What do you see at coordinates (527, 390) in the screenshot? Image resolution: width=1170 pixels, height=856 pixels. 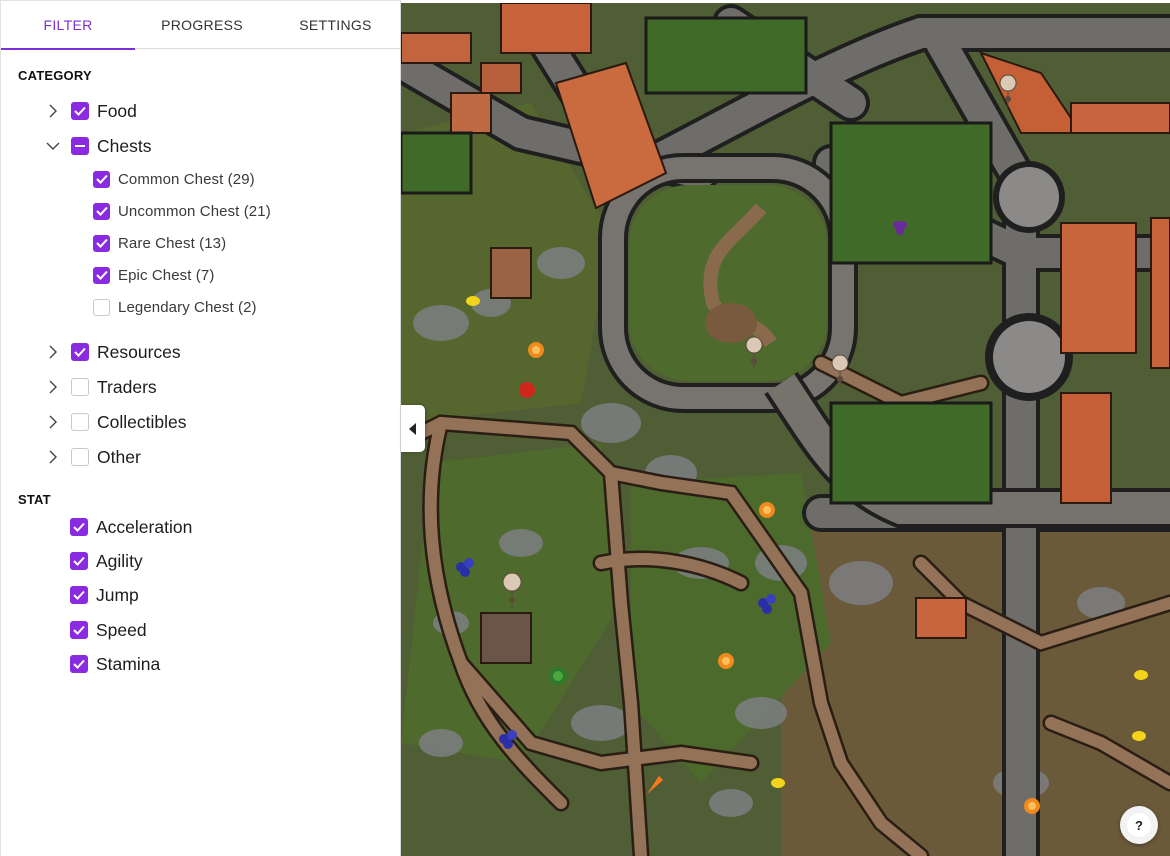 I see `apple-marker-icon` at bounding box center [527, 390].